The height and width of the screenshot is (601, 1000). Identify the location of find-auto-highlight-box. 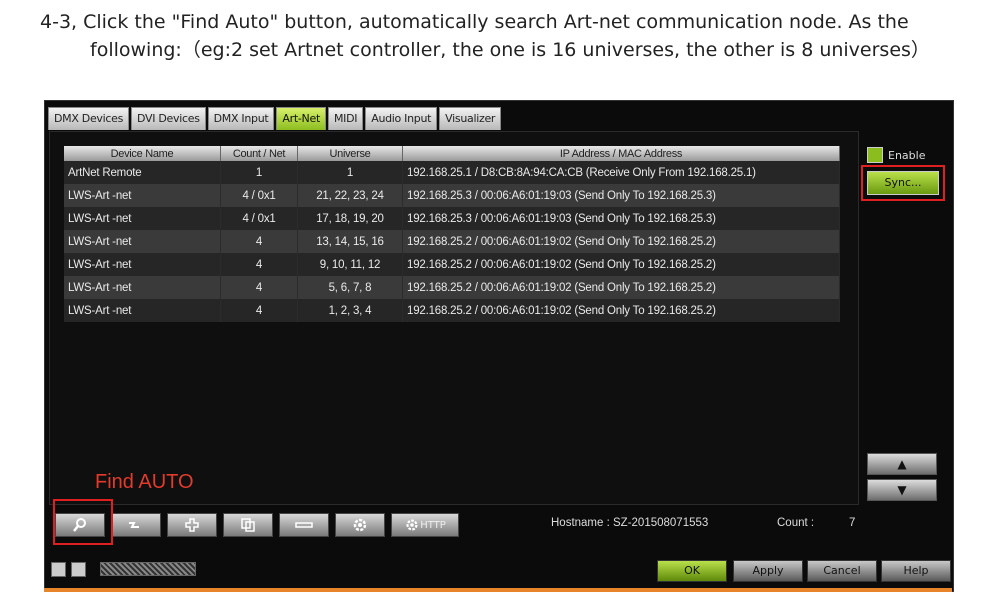
(83, 522).